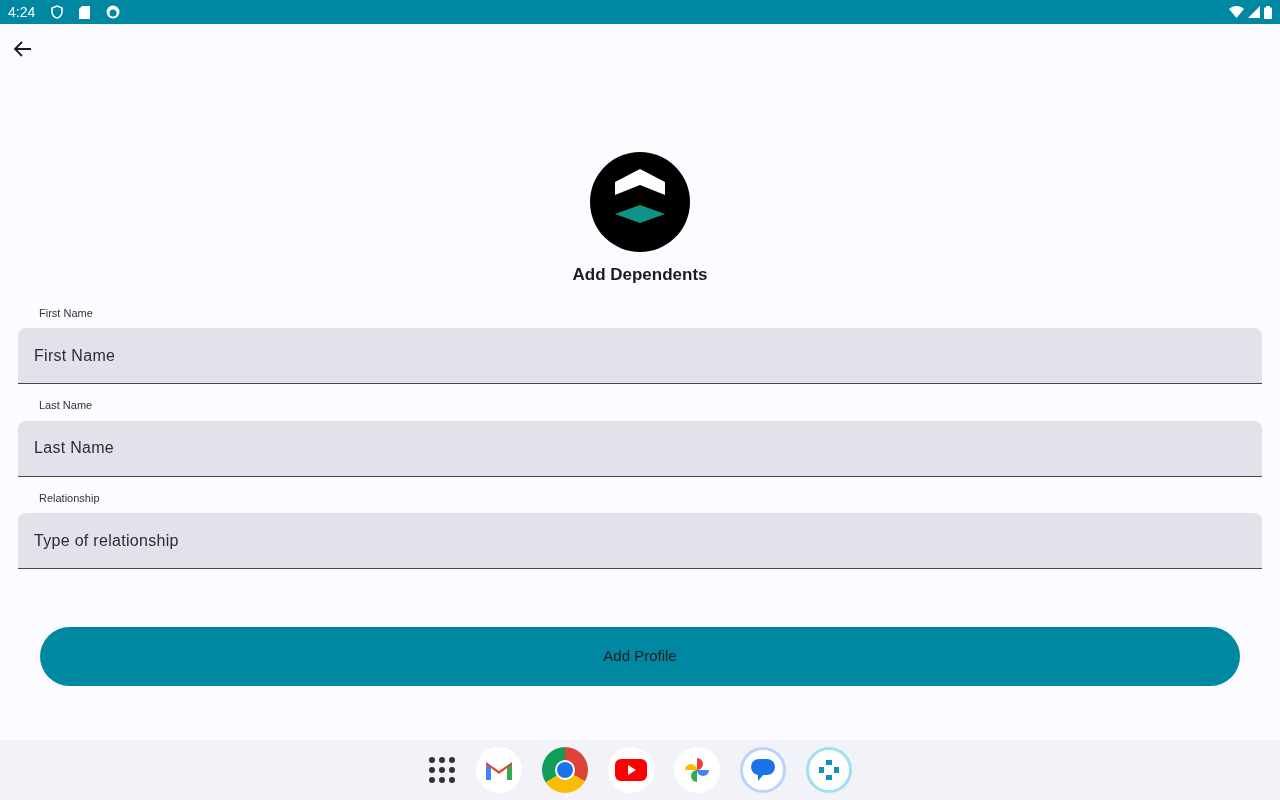 The width and height of the screenshot is (1280, 800). Describe the element at coordinates (22, 12) in the screenshot. I see `status-time: 4:24` at that location.